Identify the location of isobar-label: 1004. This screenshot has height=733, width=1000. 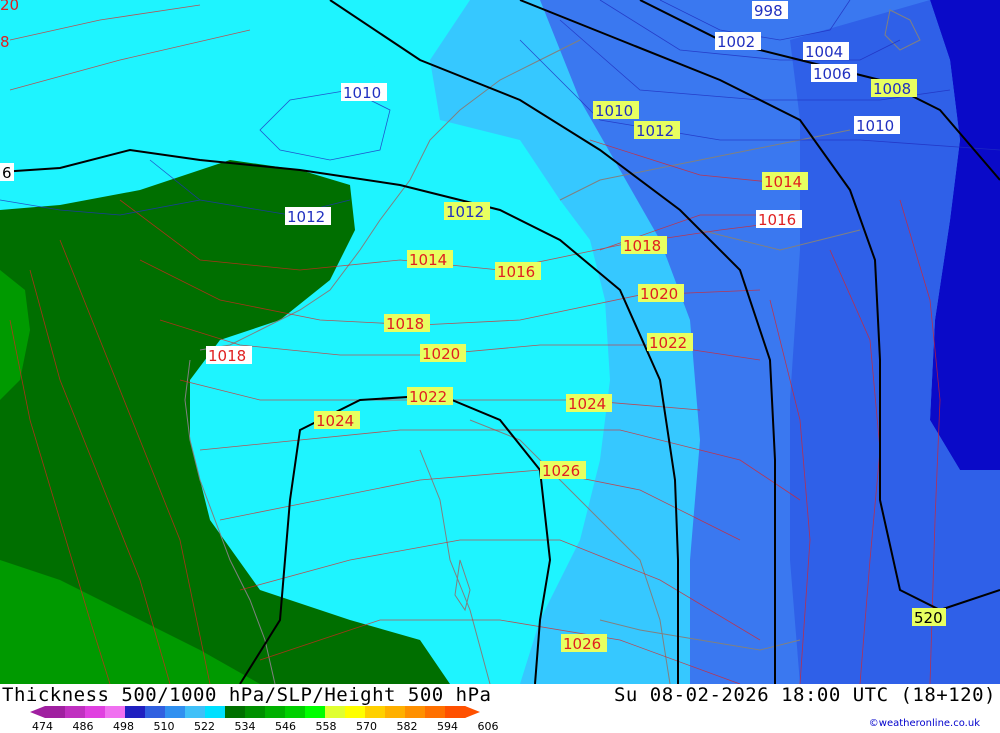
(826, 51).